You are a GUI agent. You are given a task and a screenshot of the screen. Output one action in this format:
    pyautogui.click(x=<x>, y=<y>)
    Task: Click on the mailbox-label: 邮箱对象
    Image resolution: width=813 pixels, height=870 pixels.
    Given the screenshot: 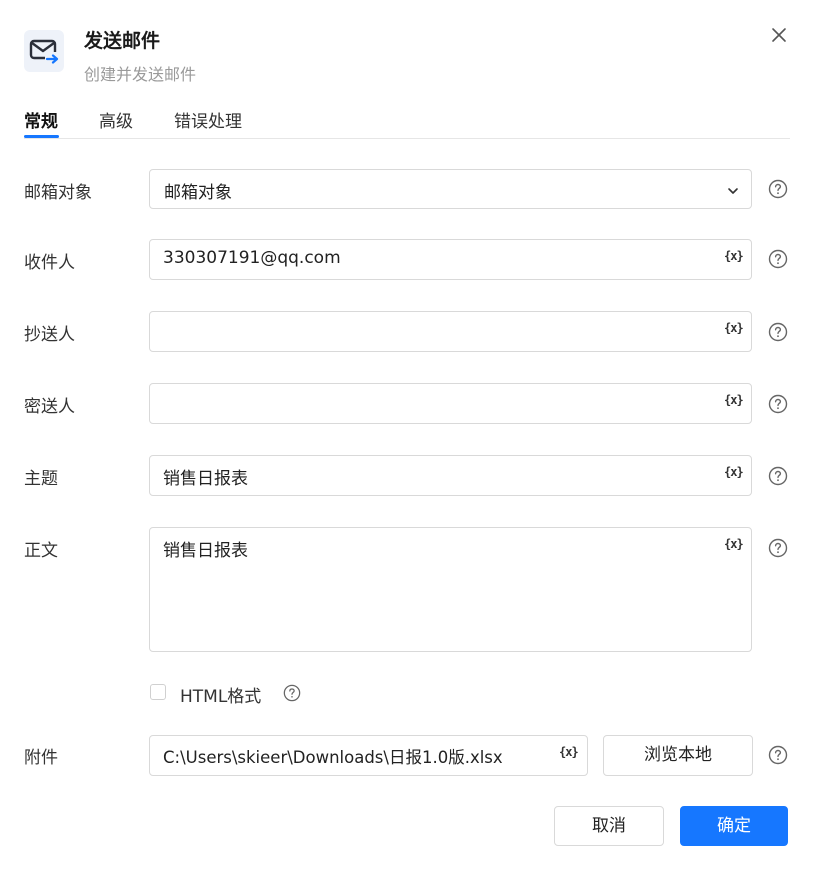 What is the action you would take?
    pyautogui.click(x=58, y=193)
    